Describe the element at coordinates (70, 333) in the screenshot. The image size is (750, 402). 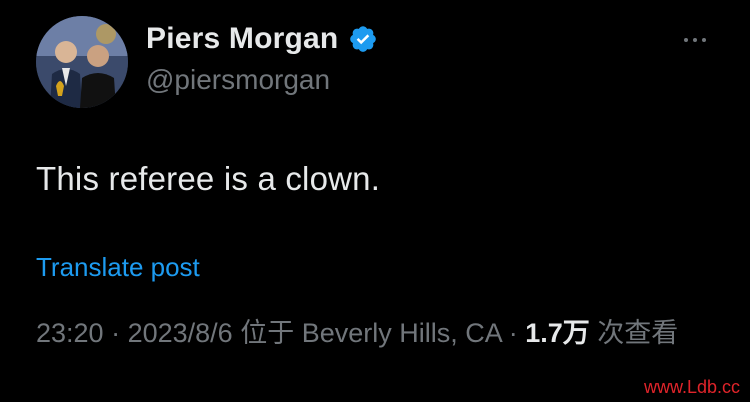
I see `tweet-time: 23:20` at that location.